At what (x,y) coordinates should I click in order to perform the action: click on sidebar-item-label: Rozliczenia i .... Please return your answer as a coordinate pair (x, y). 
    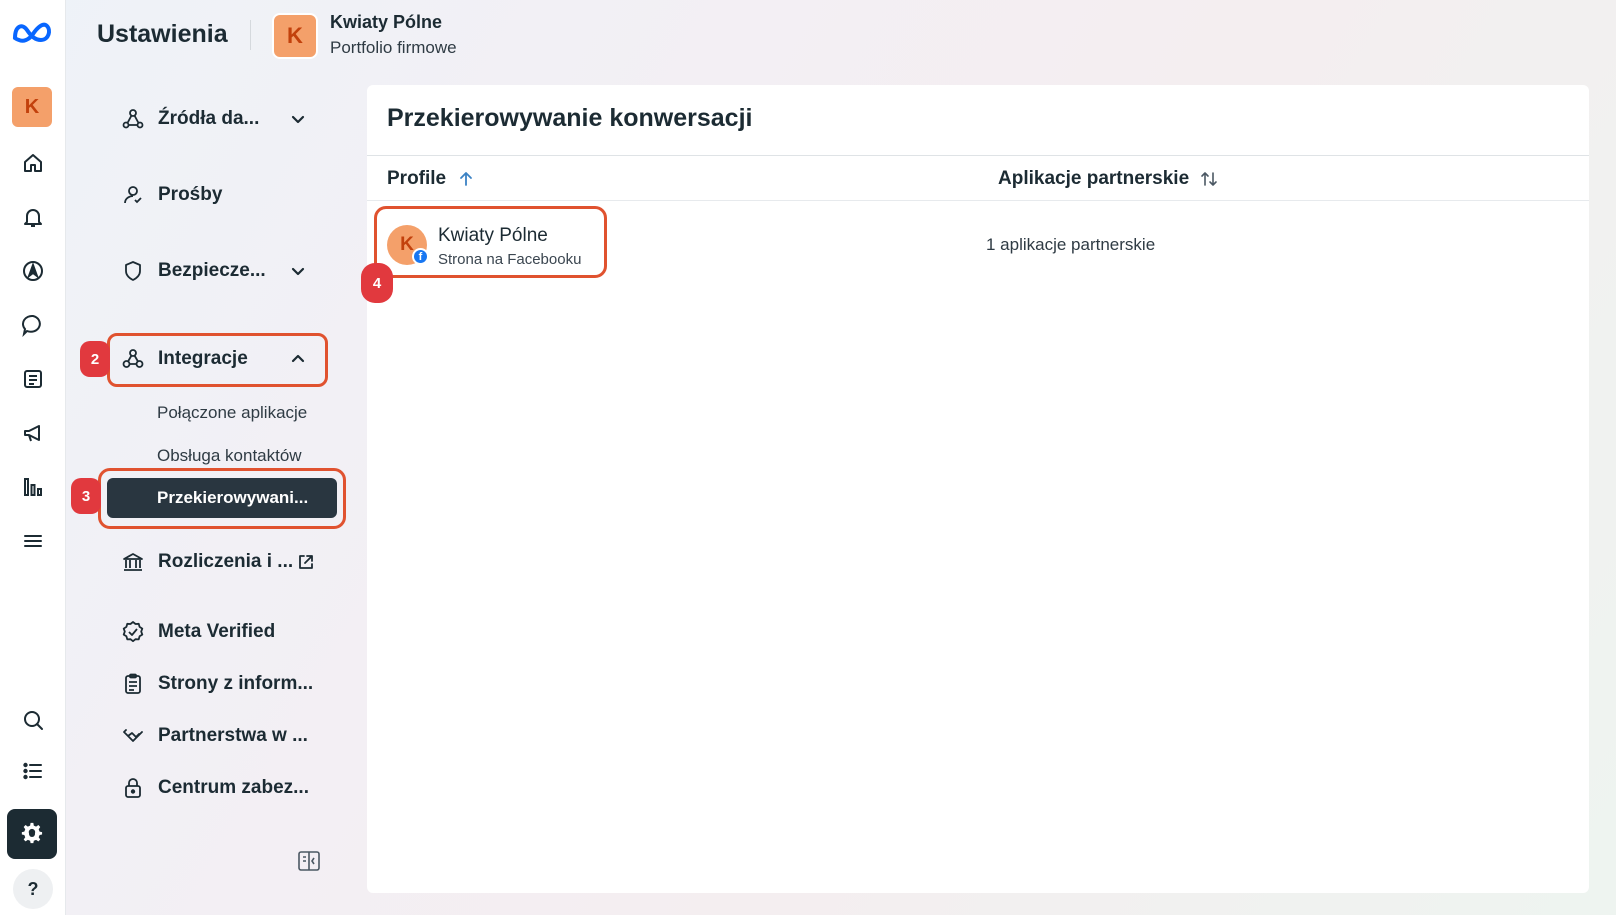
    Looking at the image, I should click on (226, 561).